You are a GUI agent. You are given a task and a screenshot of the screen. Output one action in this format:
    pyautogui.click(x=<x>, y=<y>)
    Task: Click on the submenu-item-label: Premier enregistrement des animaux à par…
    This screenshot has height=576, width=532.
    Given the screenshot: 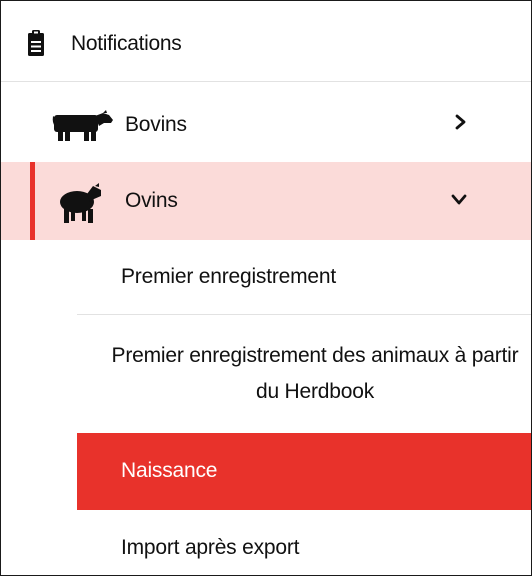 What is the action you would take?
    pyautogui.click(x=315, y=373)
    